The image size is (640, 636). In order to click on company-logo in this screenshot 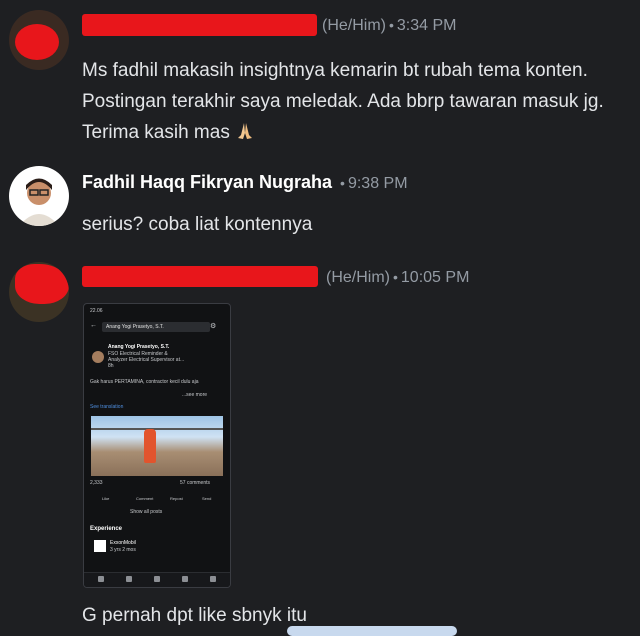, I will do `click(100, 546)`.